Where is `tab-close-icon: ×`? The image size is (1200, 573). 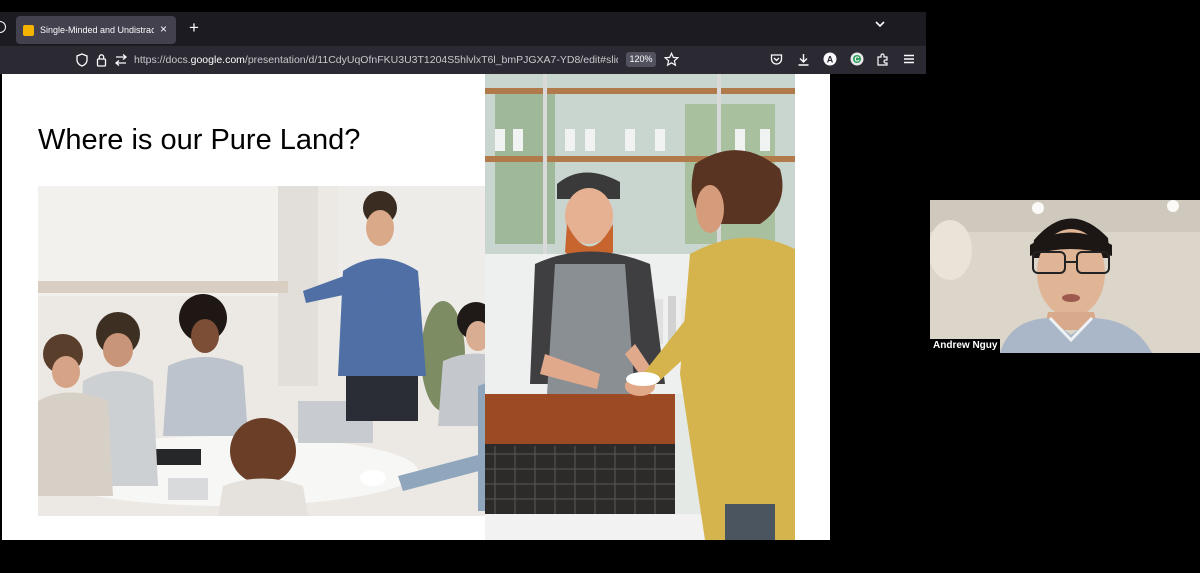
tab-close-icon: × is located at coordinates (163, 29).